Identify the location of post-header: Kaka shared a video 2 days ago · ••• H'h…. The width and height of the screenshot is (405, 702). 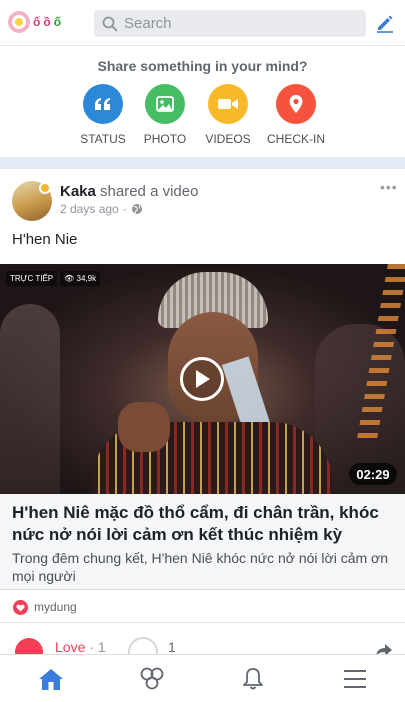
(202, 216).